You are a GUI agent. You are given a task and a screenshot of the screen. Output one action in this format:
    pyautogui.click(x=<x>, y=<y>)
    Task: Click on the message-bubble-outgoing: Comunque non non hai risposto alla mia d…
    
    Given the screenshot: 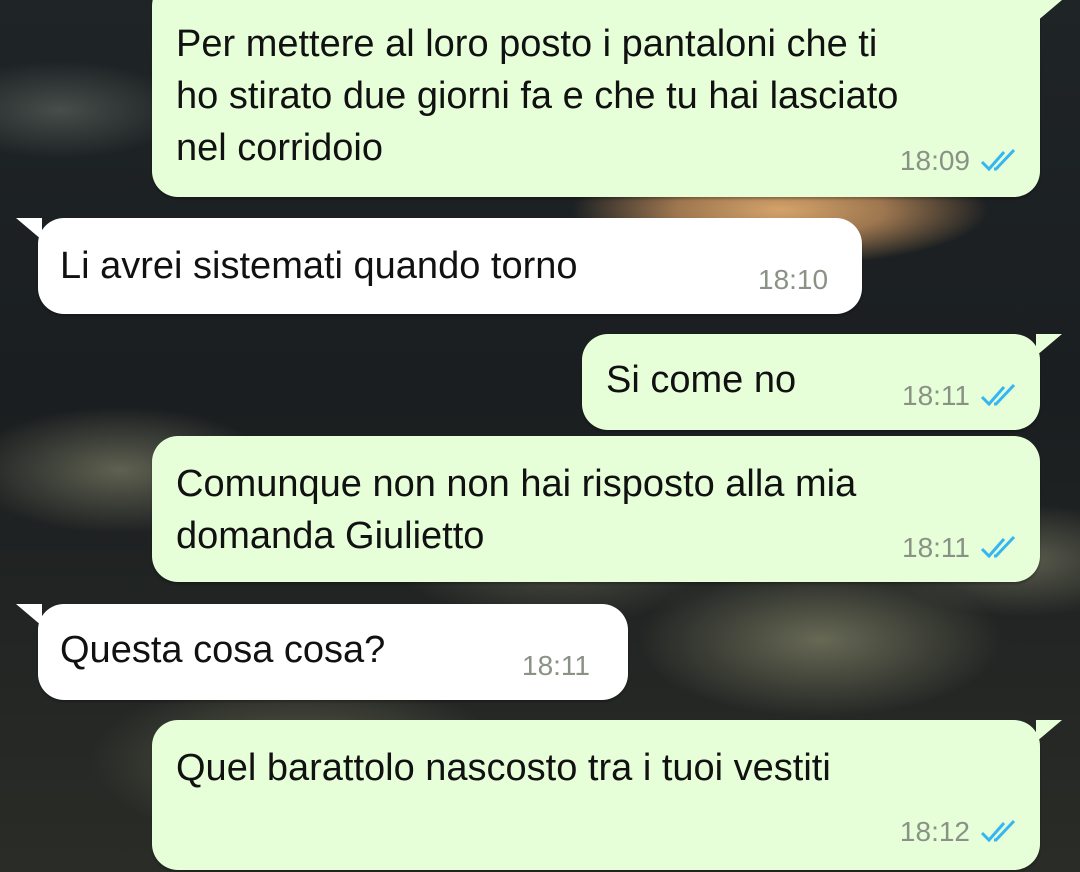 What is the action you would take?
    pyautogui.click(x=596, y=509)
    